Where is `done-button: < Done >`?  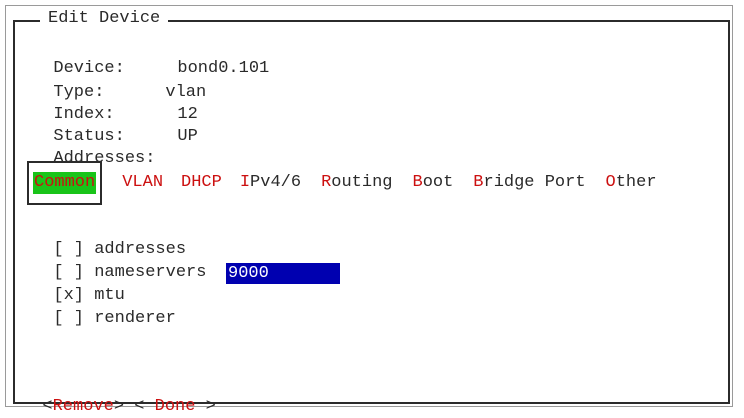
done-button: < Done > is located at coordinates (175, 406).